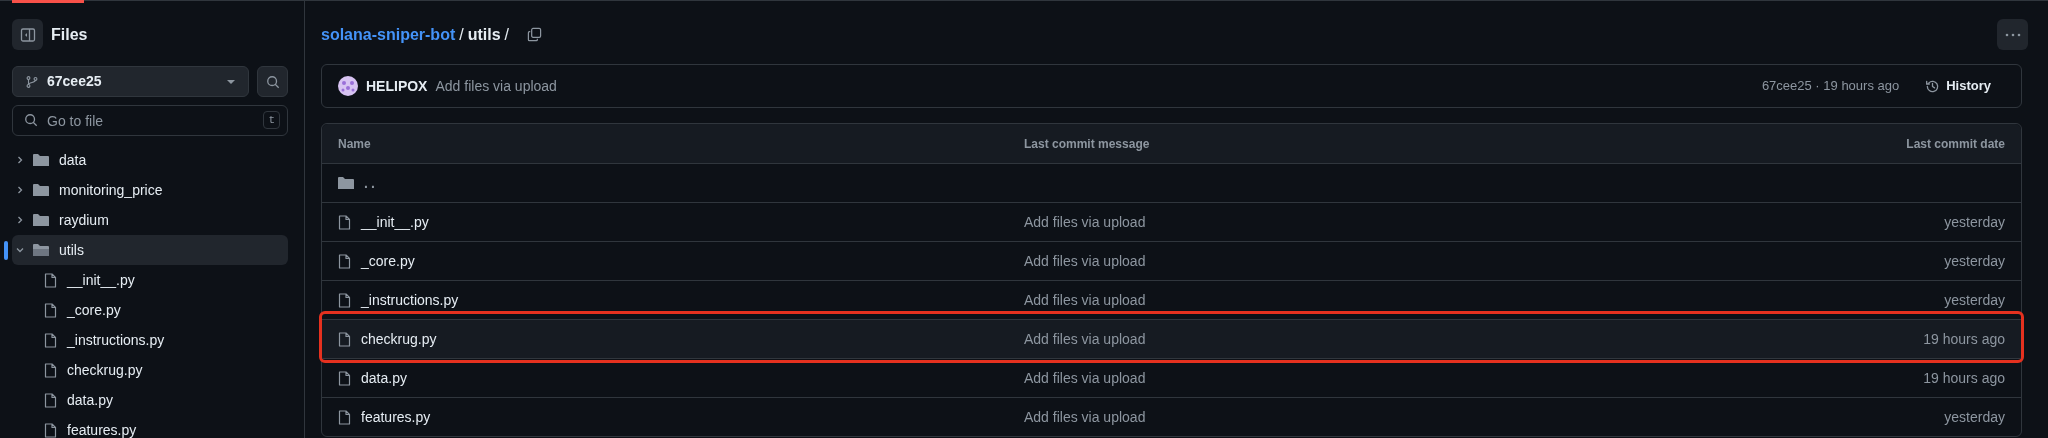  I want to click on search-button, so click(272, 81).